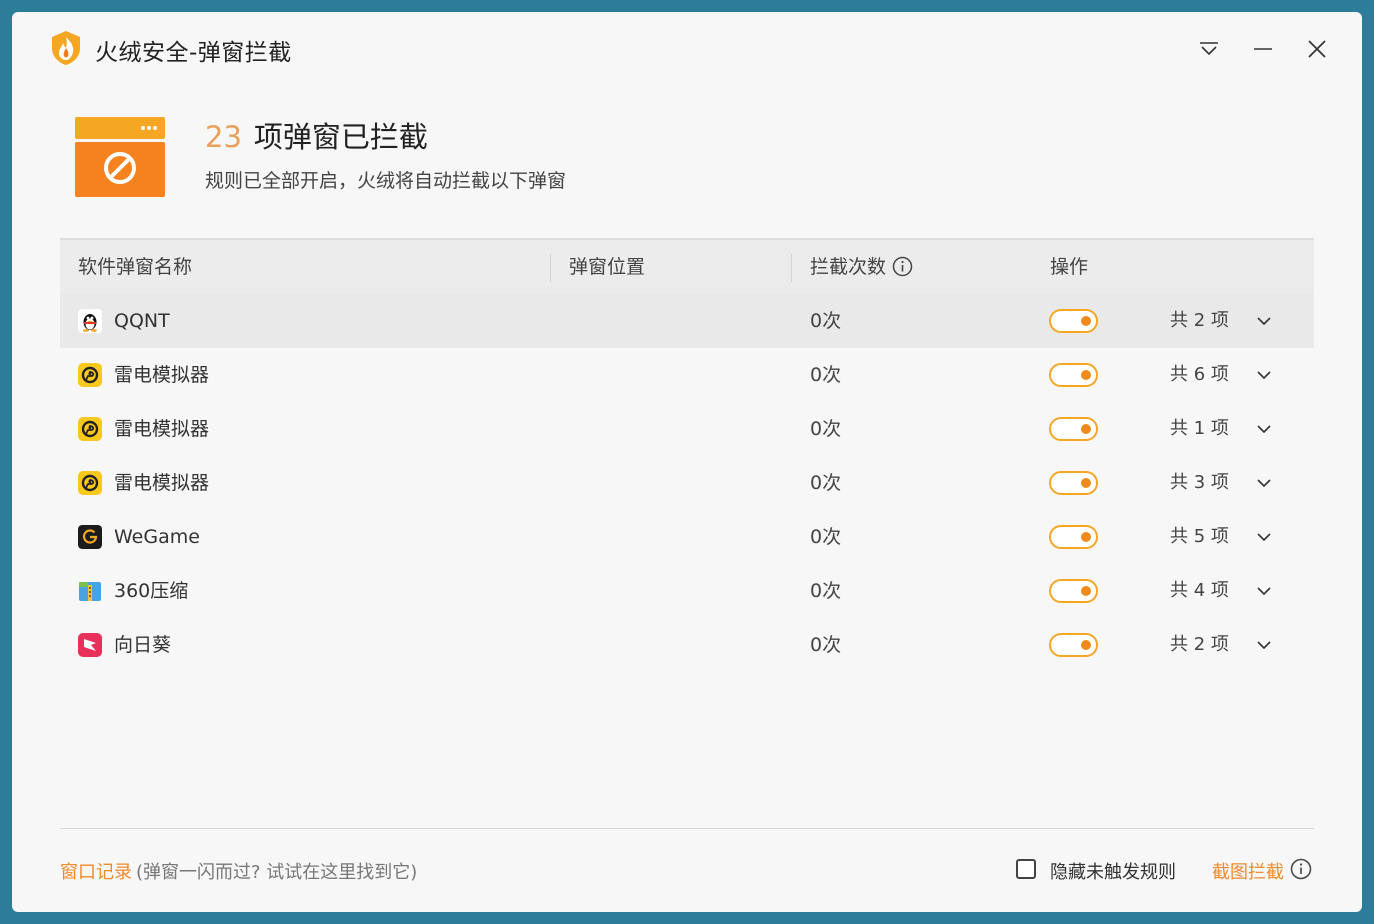 This screenshot has width=1374, height=924. I want to click on close-icon, so click(1317, 49).